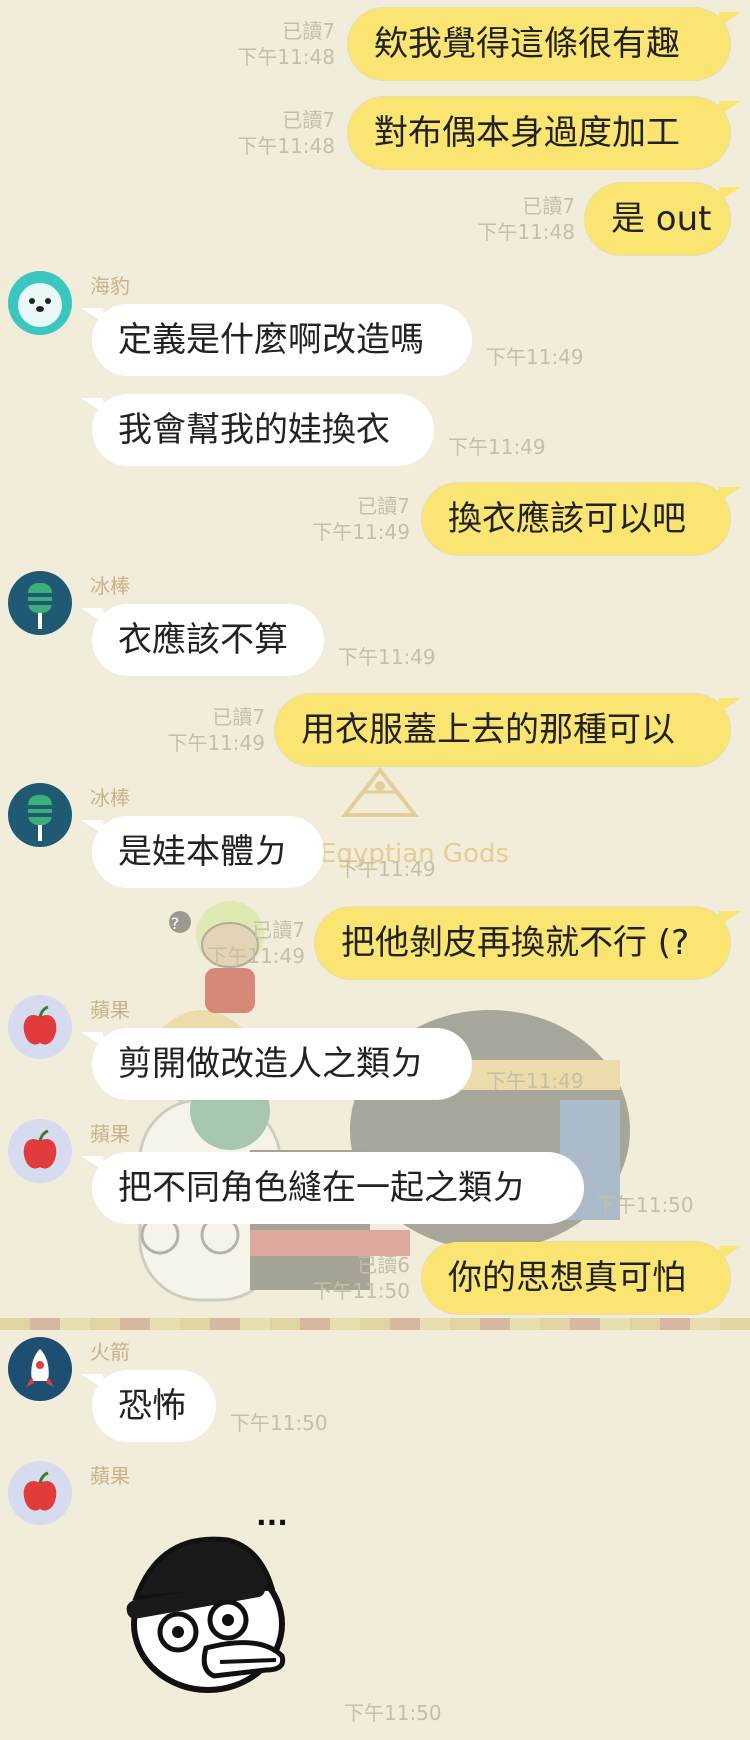  Describe the element at coordinates (576, 1278) in the screenshot. I see `message-bubble: 你的思想真可怕` at that location.